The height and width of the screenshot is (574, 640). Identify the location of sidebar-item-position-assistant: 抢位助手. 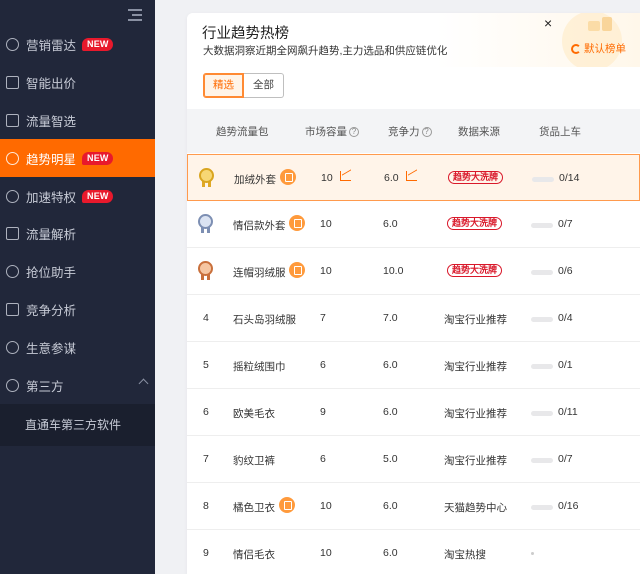
(77, 272).